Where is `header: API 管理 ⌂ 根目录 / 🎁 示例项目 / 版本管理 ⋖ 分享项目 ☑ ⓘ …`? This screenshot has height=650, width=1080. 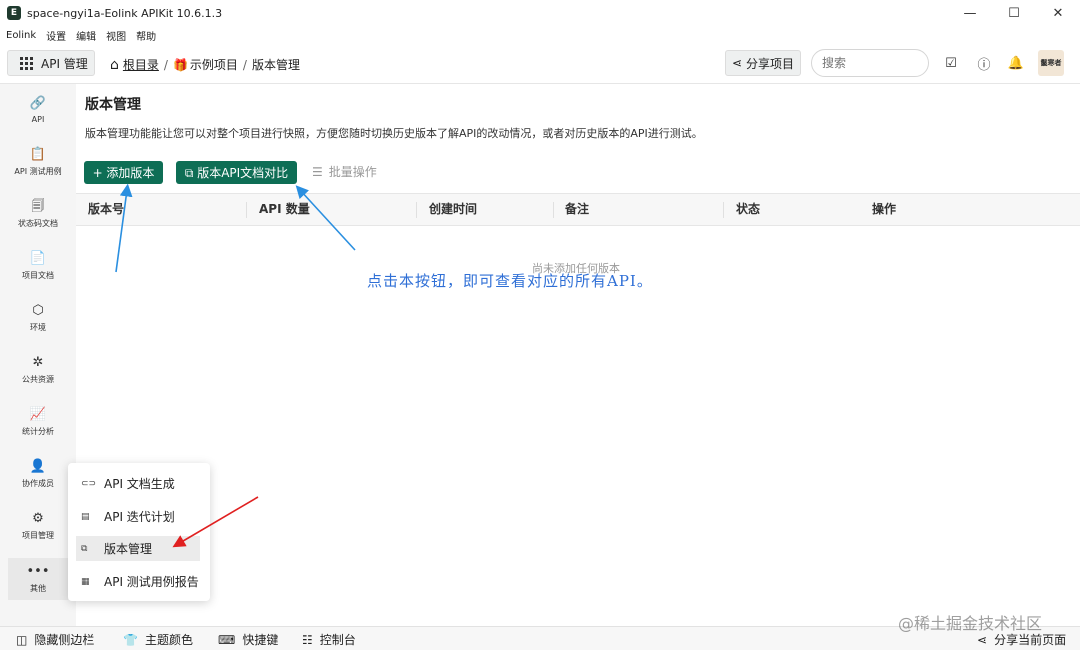
header: API 管理 ⌂ 根目录 / 🎁 示例项目 / 版本管理 ⋖ 分享项目 ☑ ⓘ … is located at coordinates (540, 64).